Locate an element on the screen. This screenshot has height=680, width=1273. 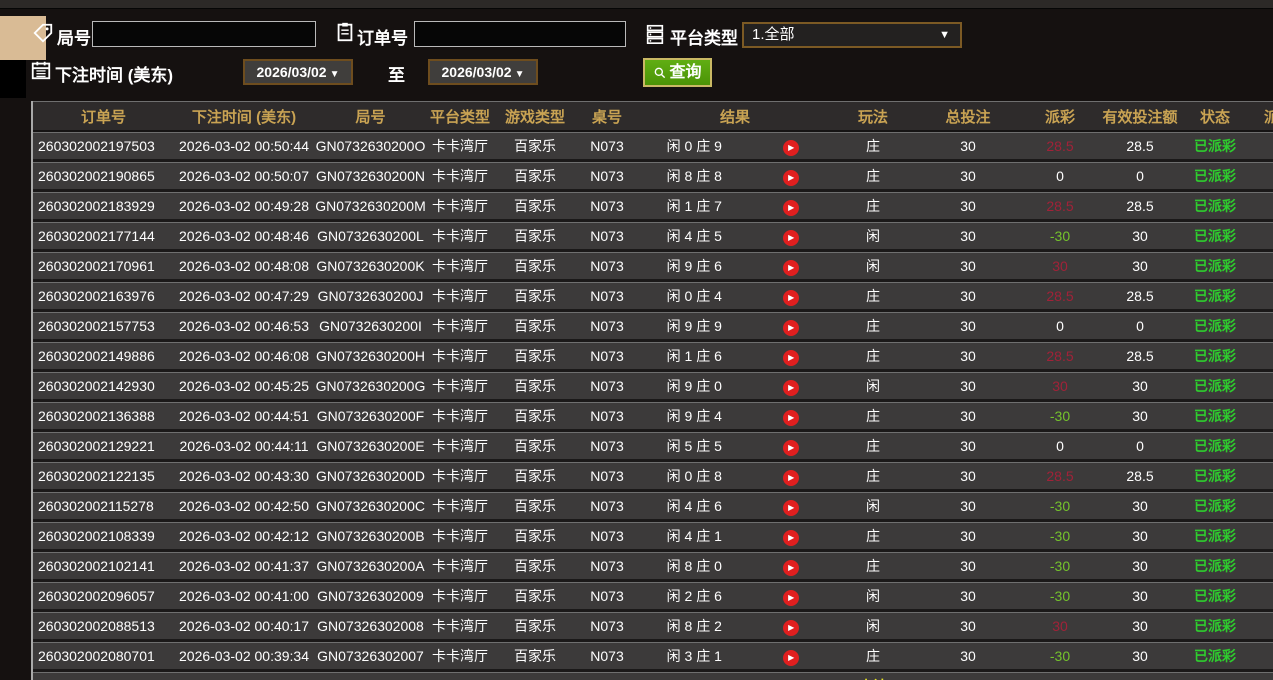
cell-order-no: 260302002080701 is located at coordinates (103, 657).